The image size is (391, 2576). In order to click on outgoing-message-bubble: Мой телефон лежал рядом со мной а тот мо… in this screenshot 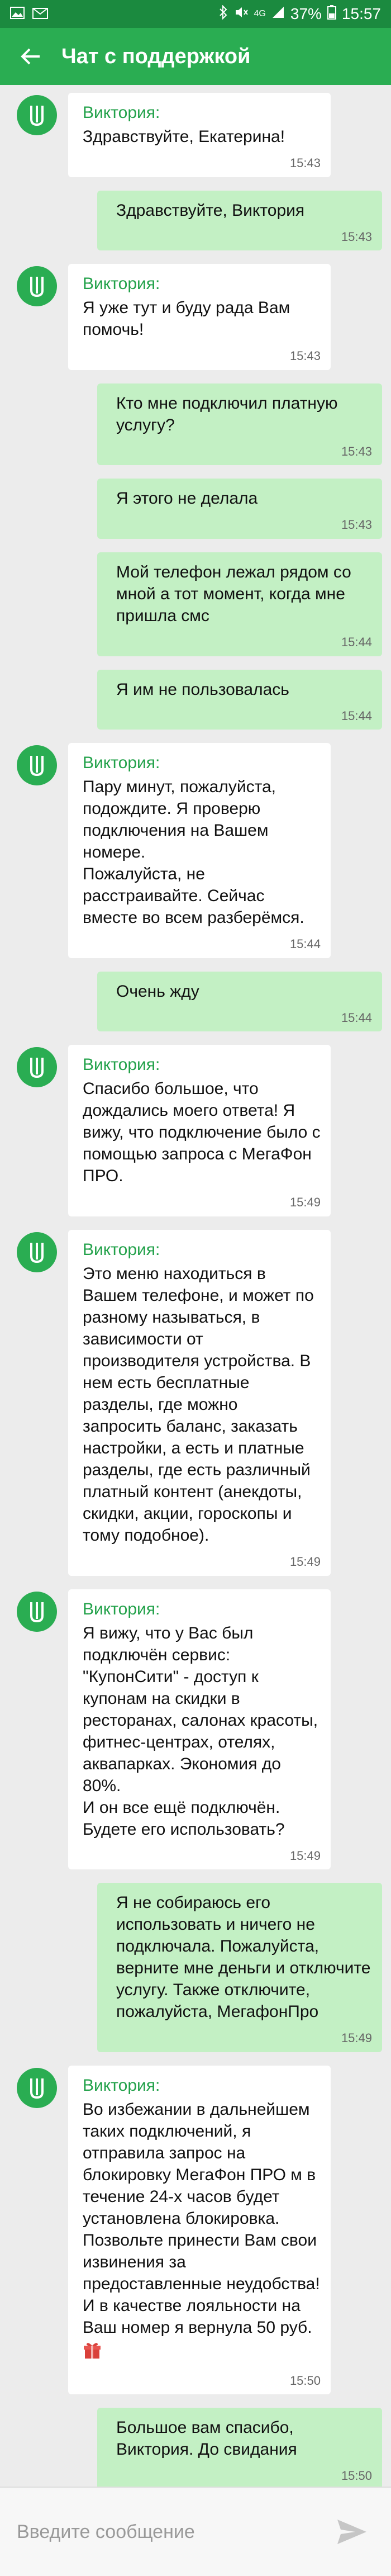, I will do `click(239, 604)`.